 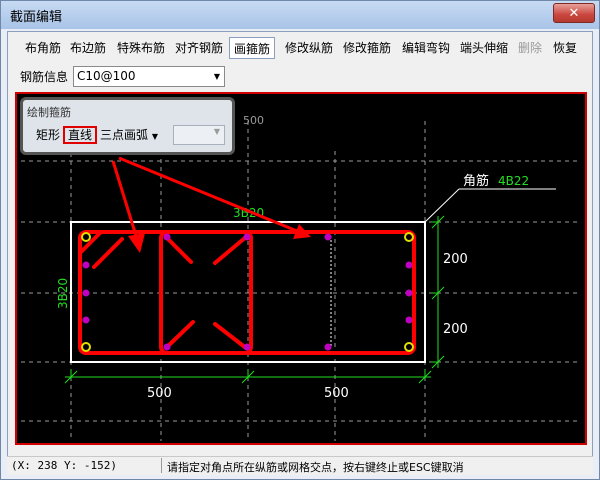 I want to click on dim-bottom-right: 500, so click(x=336, y=393).